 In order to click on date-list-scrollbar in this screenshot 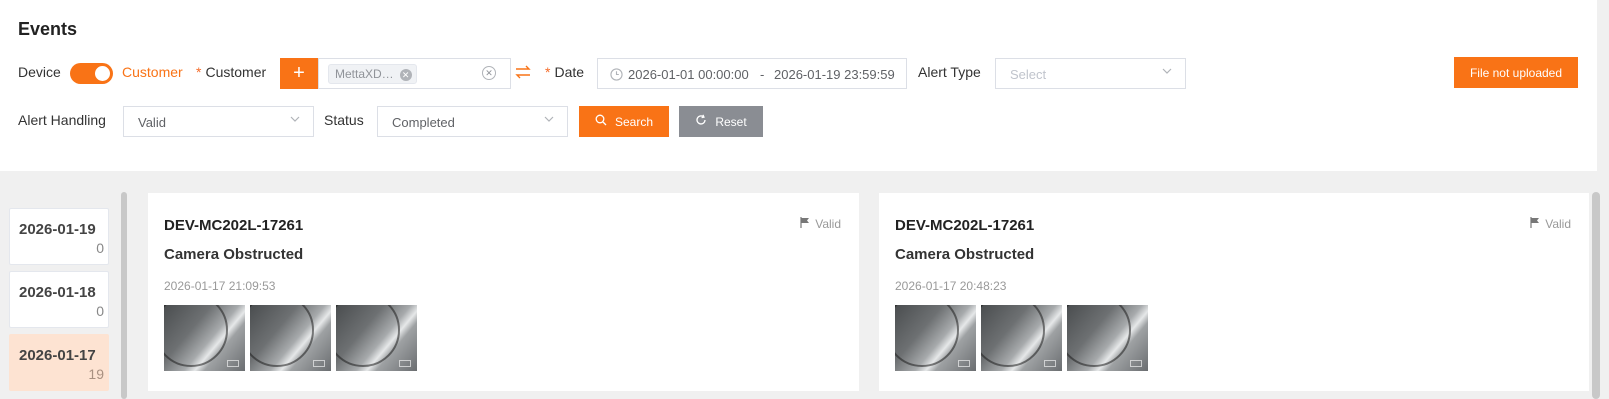, I will do `click(124, 295)`.